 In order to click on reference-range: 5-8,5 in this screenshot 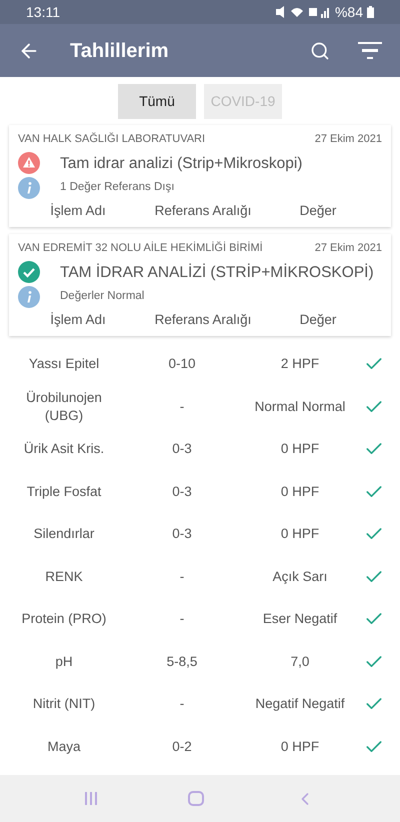, I will do `click(182, 661)`.